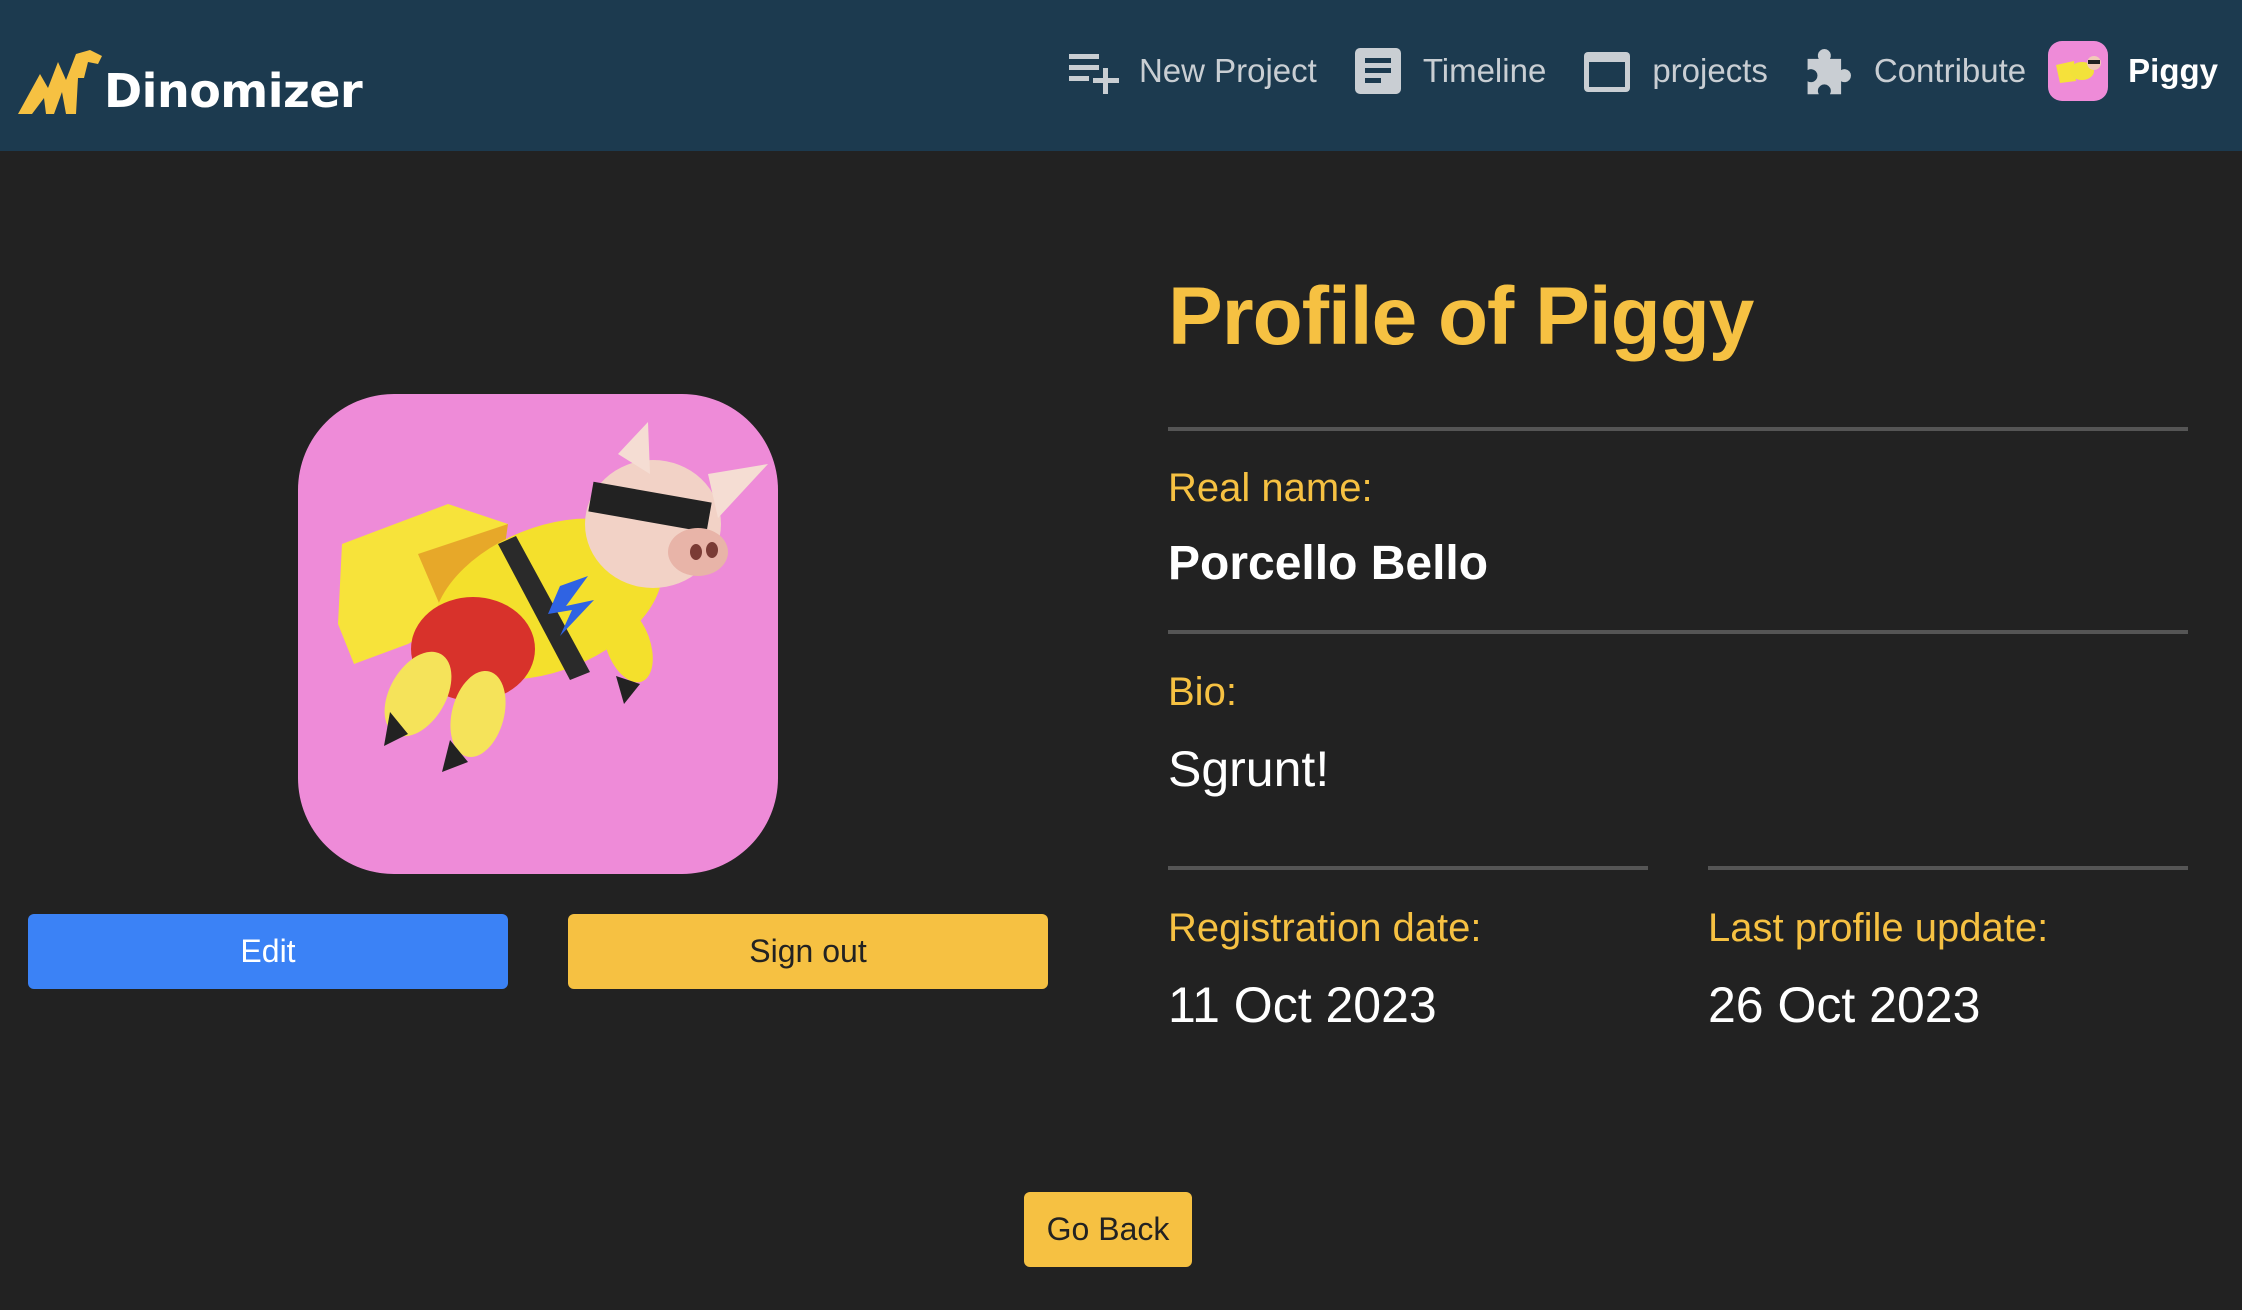 This screenshot has width=2242, height=1310. I want to click on registration-date-value: 11 Oct 2023, so click(1302, 1005).